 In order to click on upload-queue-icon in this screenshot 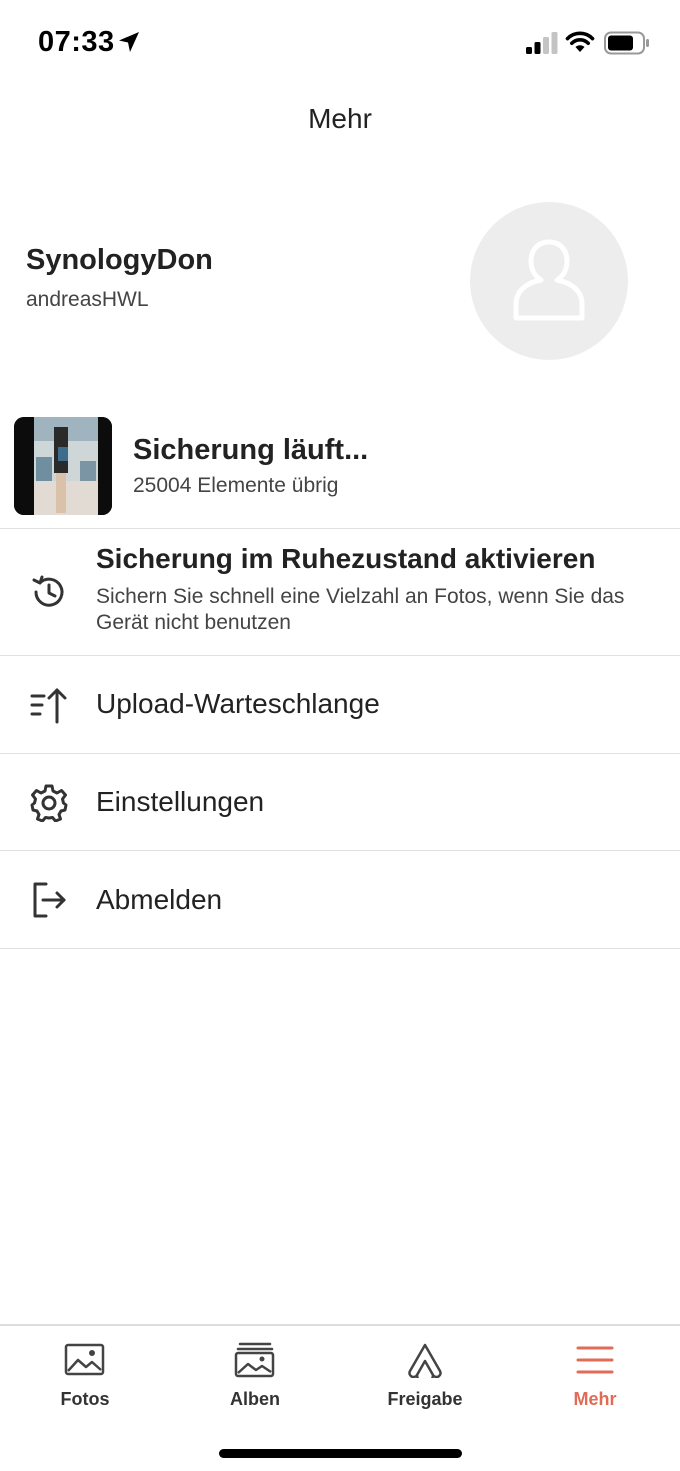, I will do `click(48, 706)`.